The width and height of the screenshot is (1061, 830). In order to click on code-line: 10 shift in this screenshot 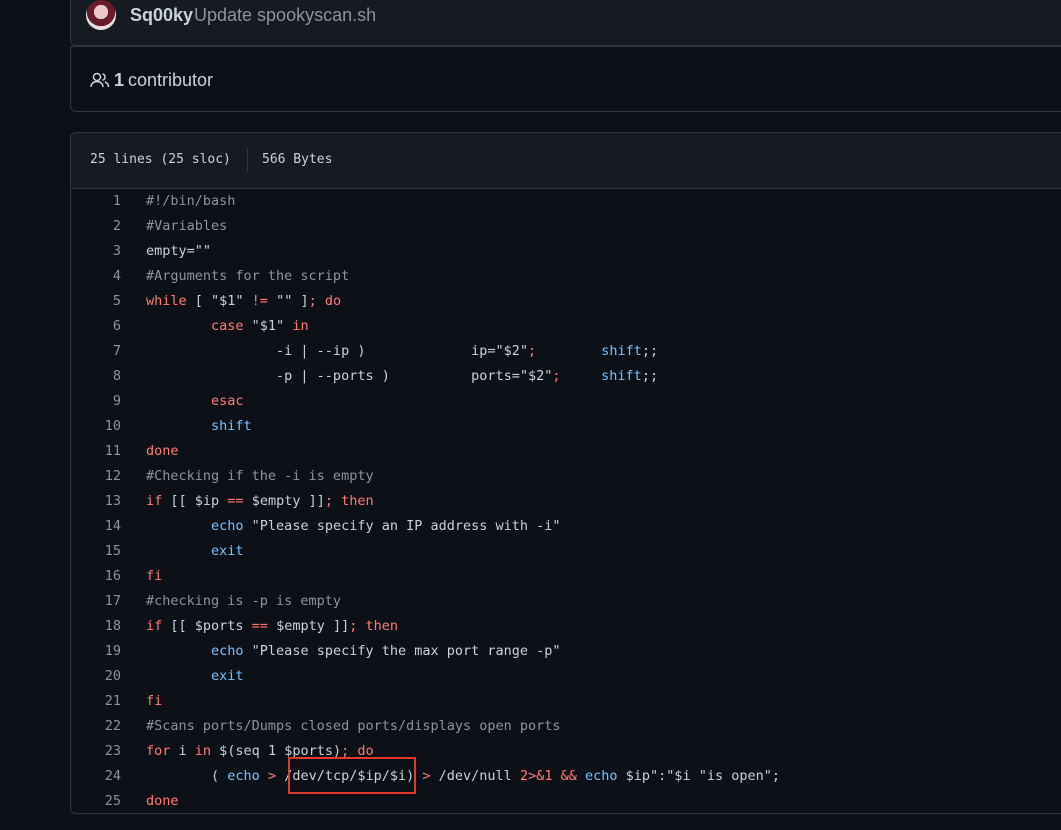, I will do `click(565, 426)`.